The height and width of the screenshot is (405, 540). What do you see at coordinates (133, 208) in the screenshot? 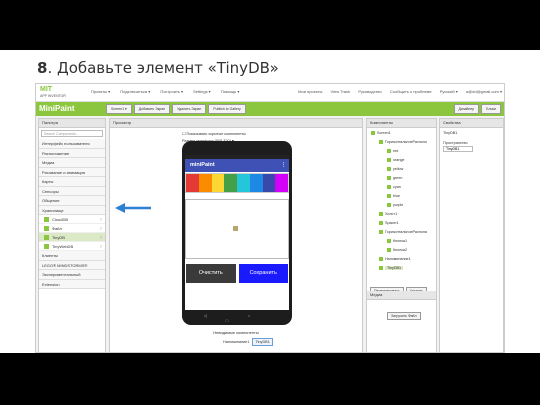
I see `pointer-arrow-icon` at bounding box center [133, 208].